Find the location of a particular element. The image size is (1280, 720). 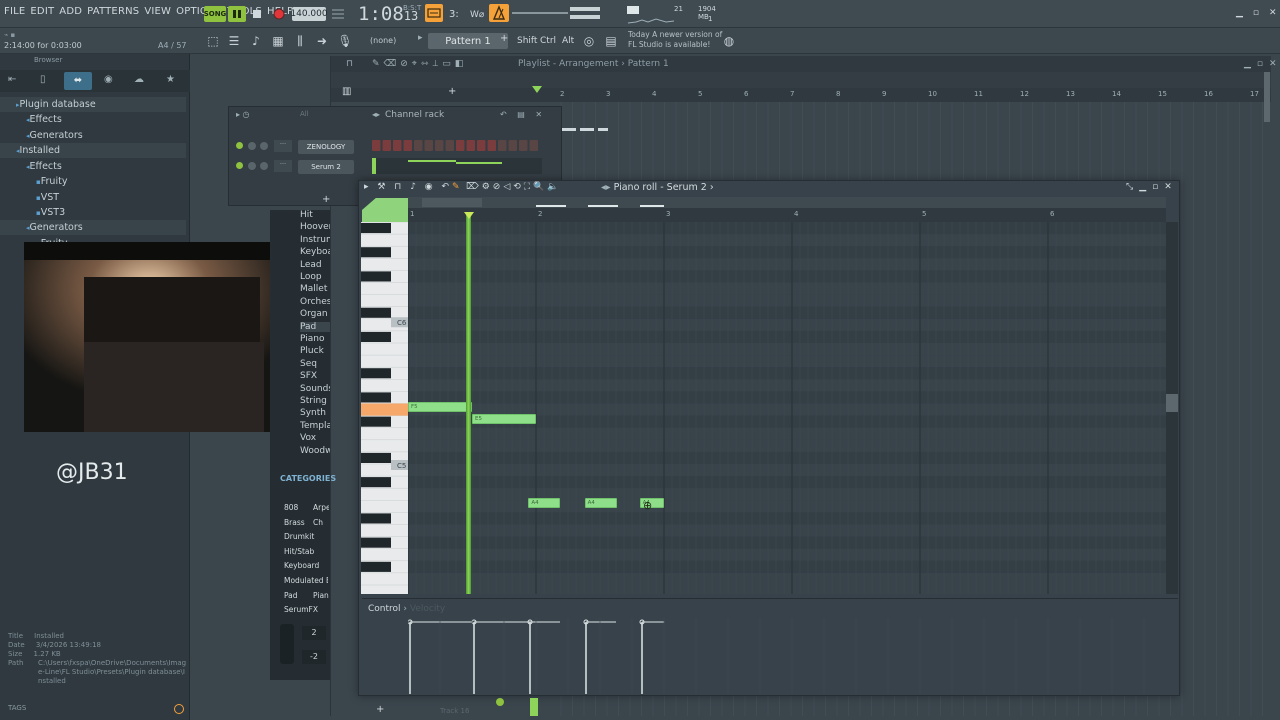

mixer-icon: ⫼ is located at coordinates (300, 41).